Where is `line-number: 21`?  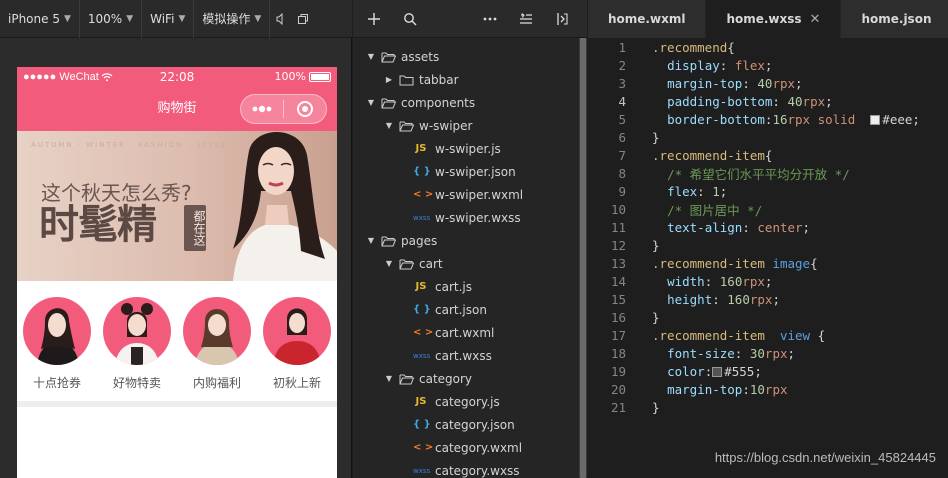 line-number: 21 is located at coordinates (618, 407).